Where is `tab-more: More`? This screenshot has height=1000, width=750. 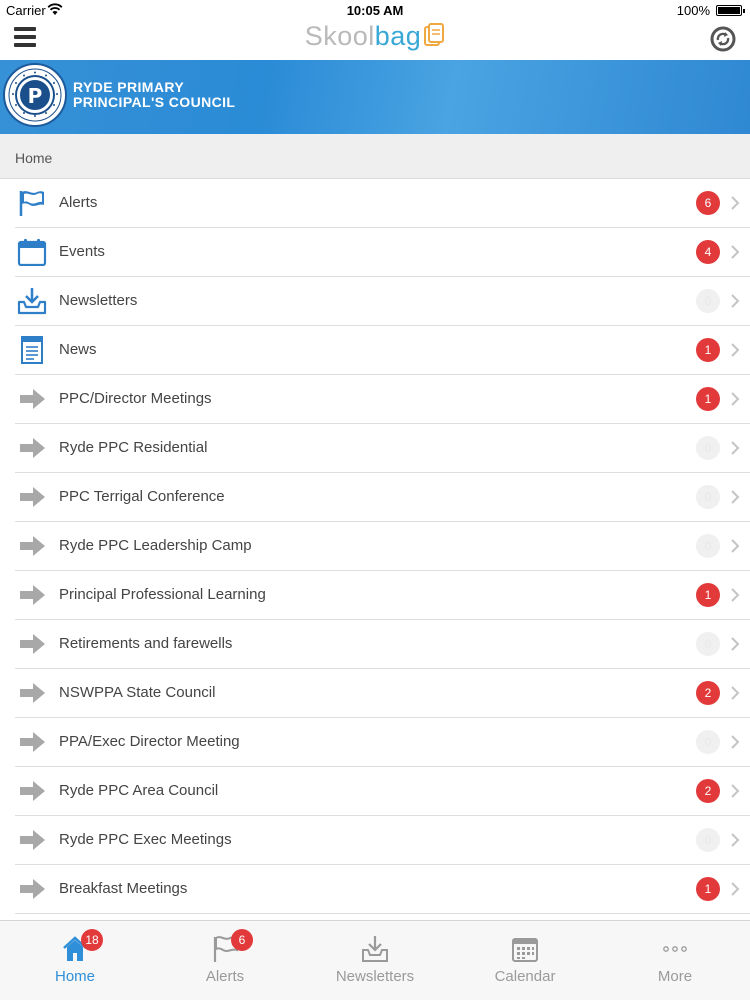 tab-more: More is located at coordinates (675, 960).